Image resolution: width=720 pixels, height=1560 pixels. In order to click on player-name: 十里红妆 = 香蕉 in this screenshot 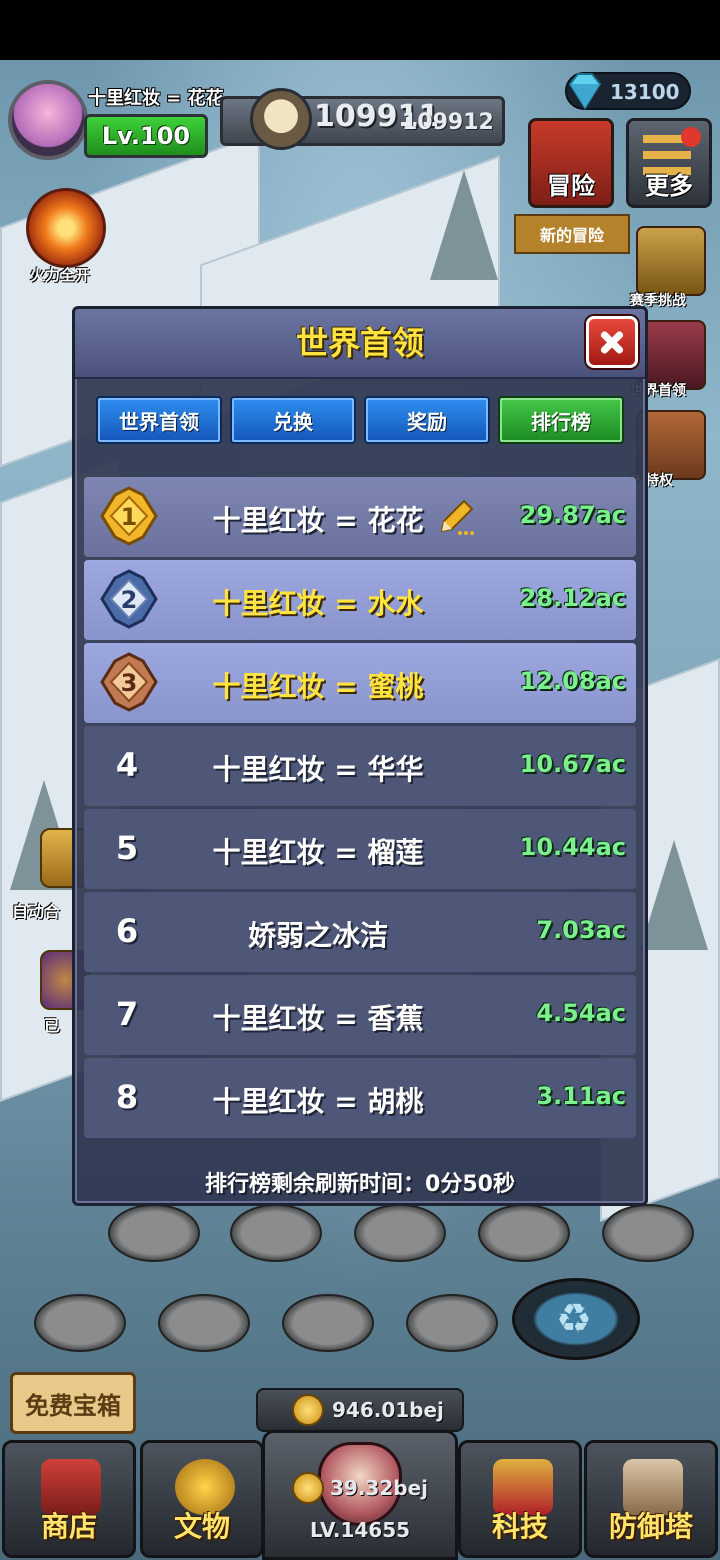, I will do `click(318, 1018)`.